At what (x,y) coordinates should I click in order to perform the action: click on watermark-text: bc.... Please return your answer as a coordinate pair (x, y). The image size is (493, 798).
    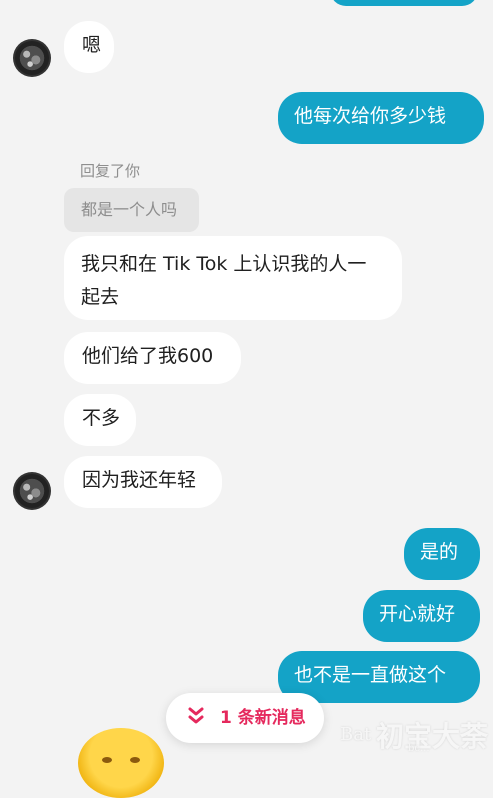
    Looking at the image, I should click on (419, 748).